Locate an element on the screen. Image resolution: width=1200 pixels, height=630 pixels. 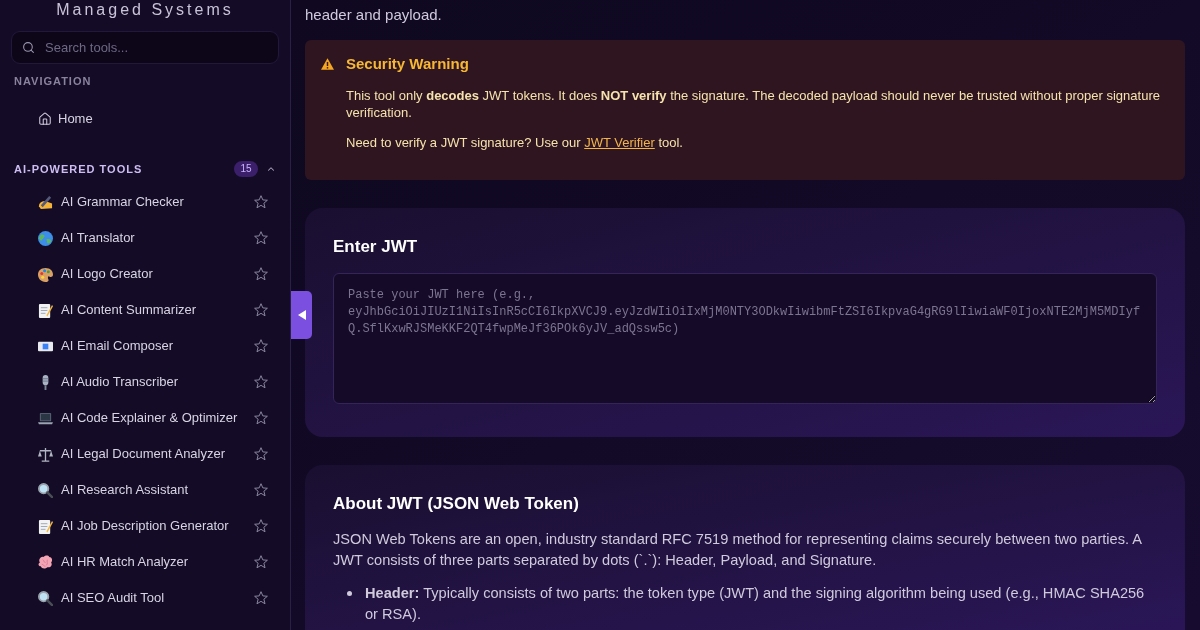
sidebar-item: AI Job Description Generator is located at coordinates (147, 526).